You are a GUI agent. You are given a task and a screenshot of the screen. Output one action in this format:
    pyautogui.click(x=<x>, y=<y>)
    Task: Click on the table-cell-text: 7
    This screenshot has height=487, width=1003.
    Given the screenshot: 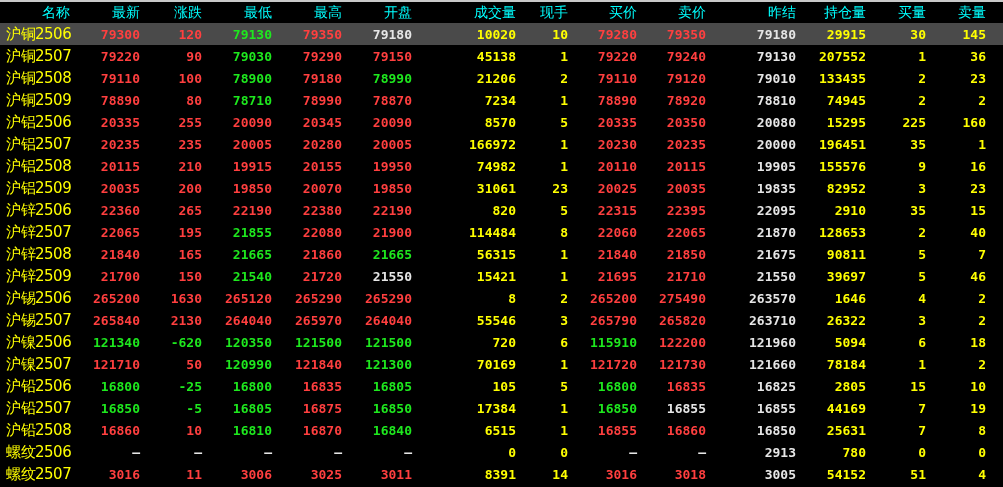 What is the action you would take?
    pyautogui.click(x=981, y=254)
    